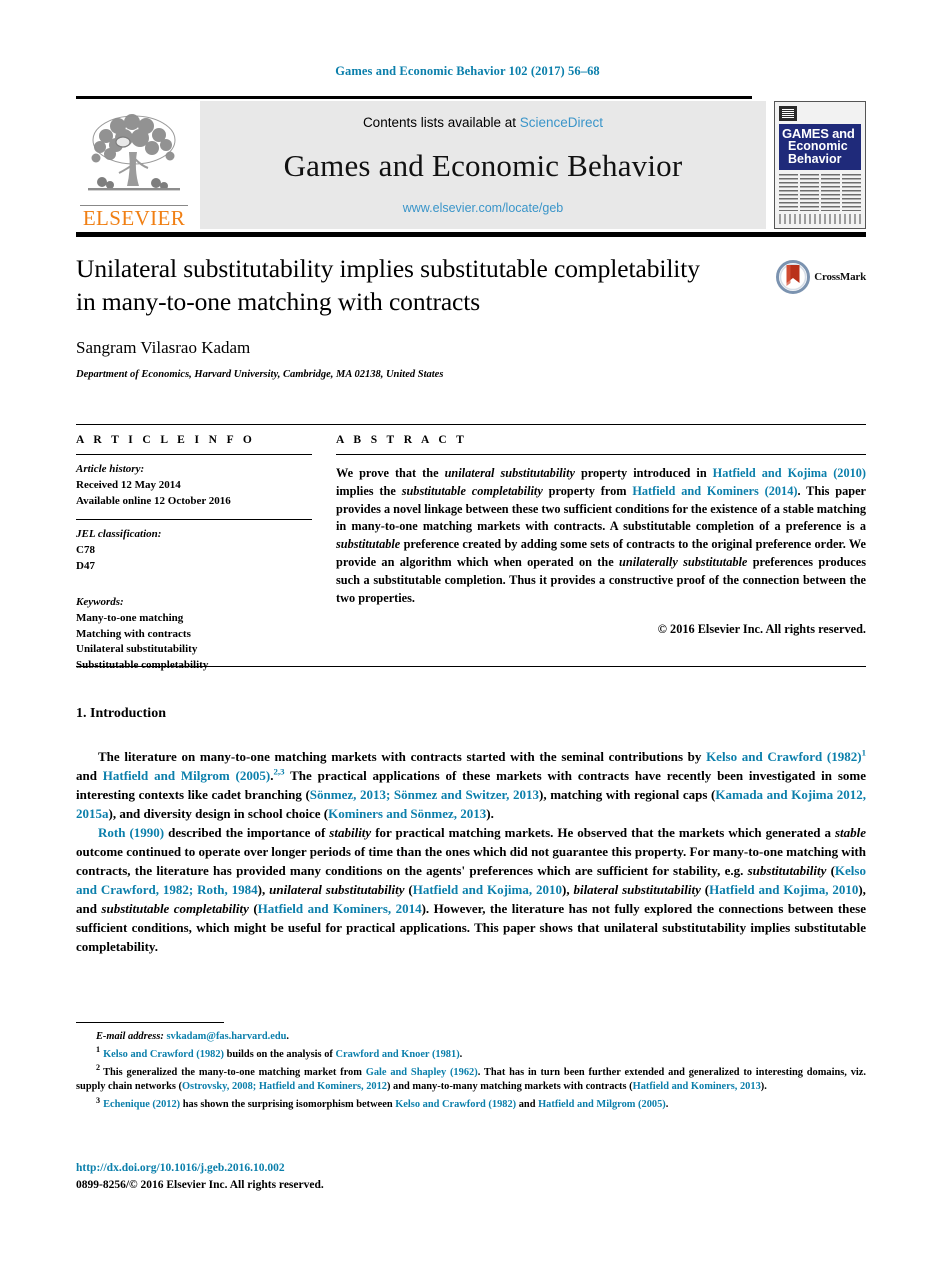  Describe the element at coordinates (788, 113) in the screenshot. I see `cover-stamp-icon` at that location.